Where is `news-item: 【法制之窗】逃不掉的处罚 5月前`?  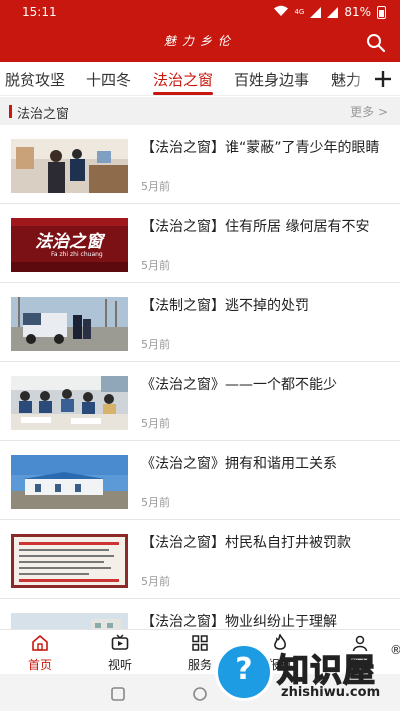 news-item: 【法制之窗】逃不掉的处罚 5月前 is located at coordinates (200, 322).